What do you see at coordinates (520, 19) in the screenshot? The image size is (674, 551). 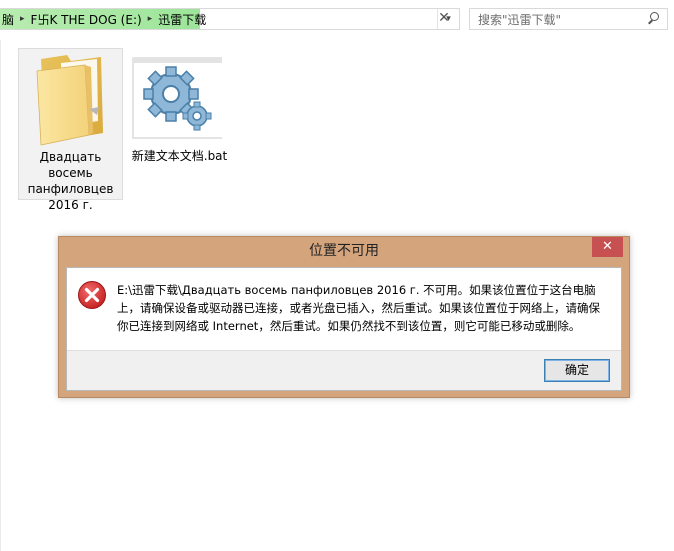 I see `search-placeholder: 搜索"迅雷下载"` at bounding box center [520, 19].